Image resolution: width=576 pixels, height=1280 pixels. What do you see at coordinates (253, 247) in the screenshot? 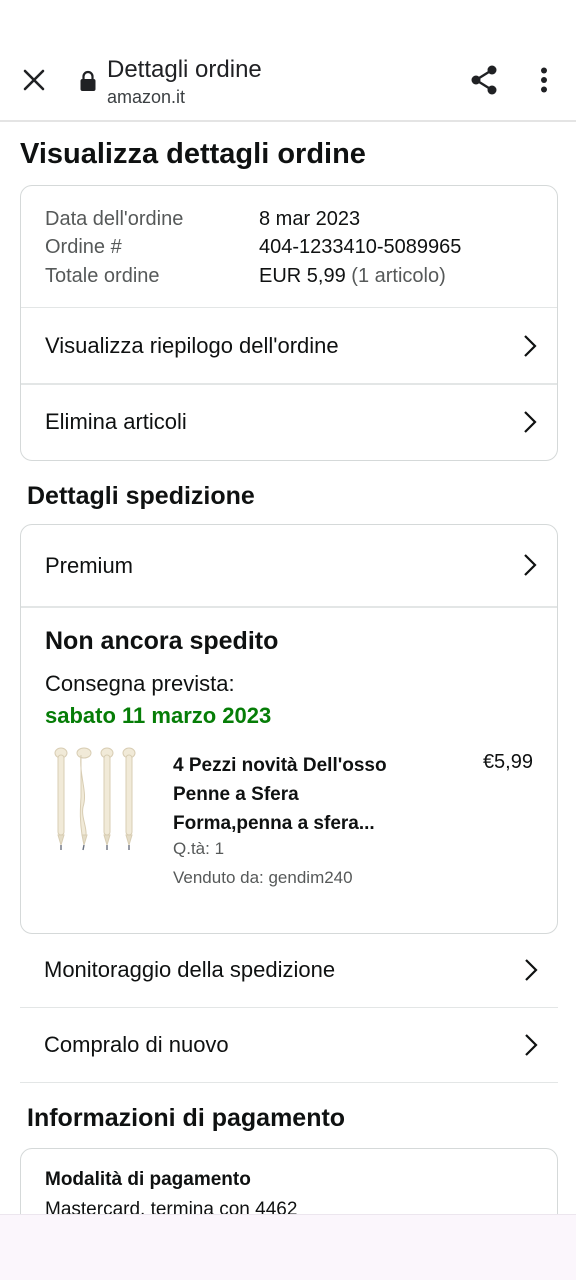
I see `order-number-row: Ordine # 404-1233410-5089965` at bounding box center [253, 247].